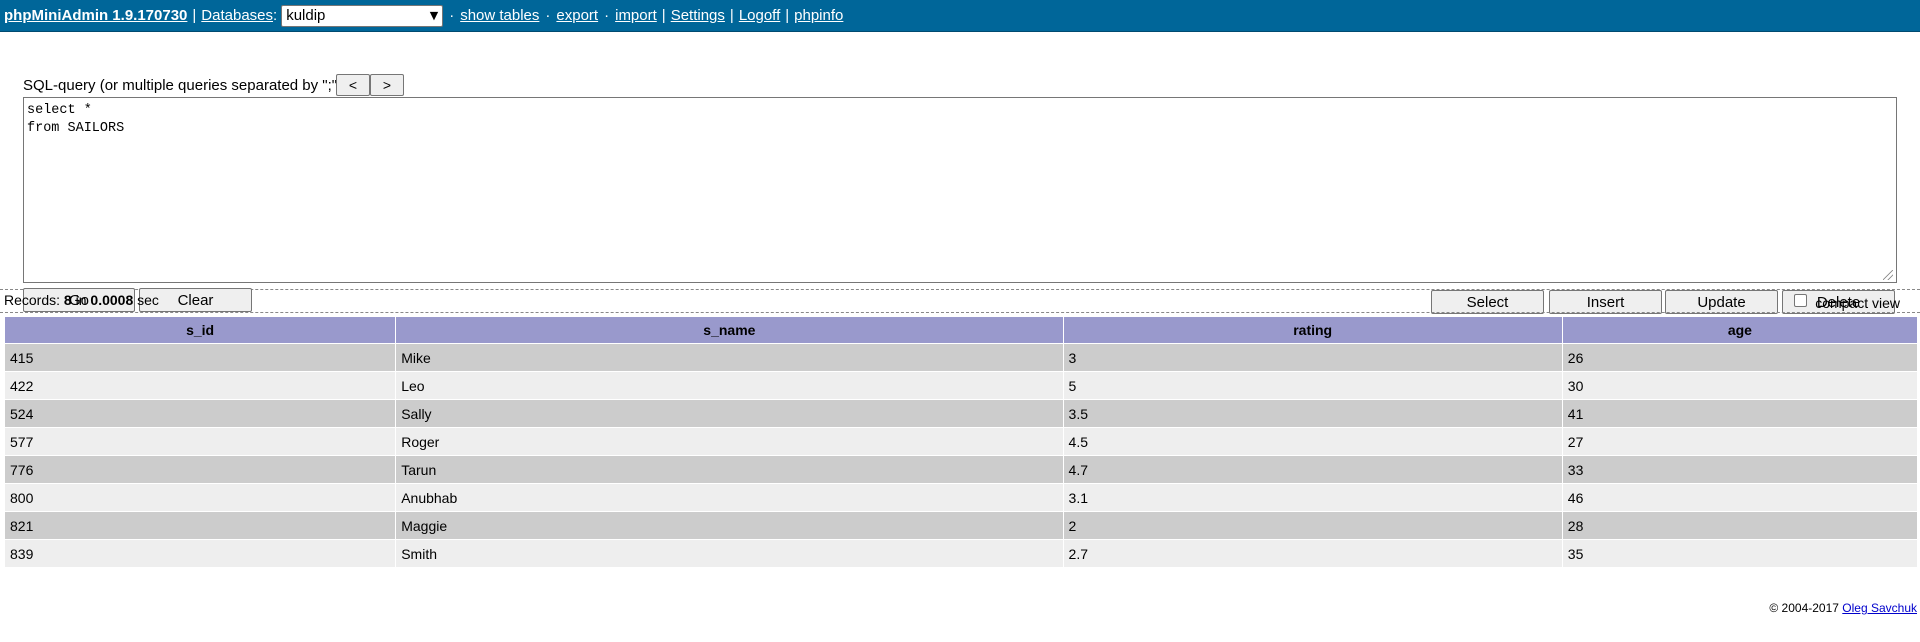  What do you see at coordinates (112, 300) in the screenshot?
I see `query-time: 0.0008` at bounding box center [112, 300].